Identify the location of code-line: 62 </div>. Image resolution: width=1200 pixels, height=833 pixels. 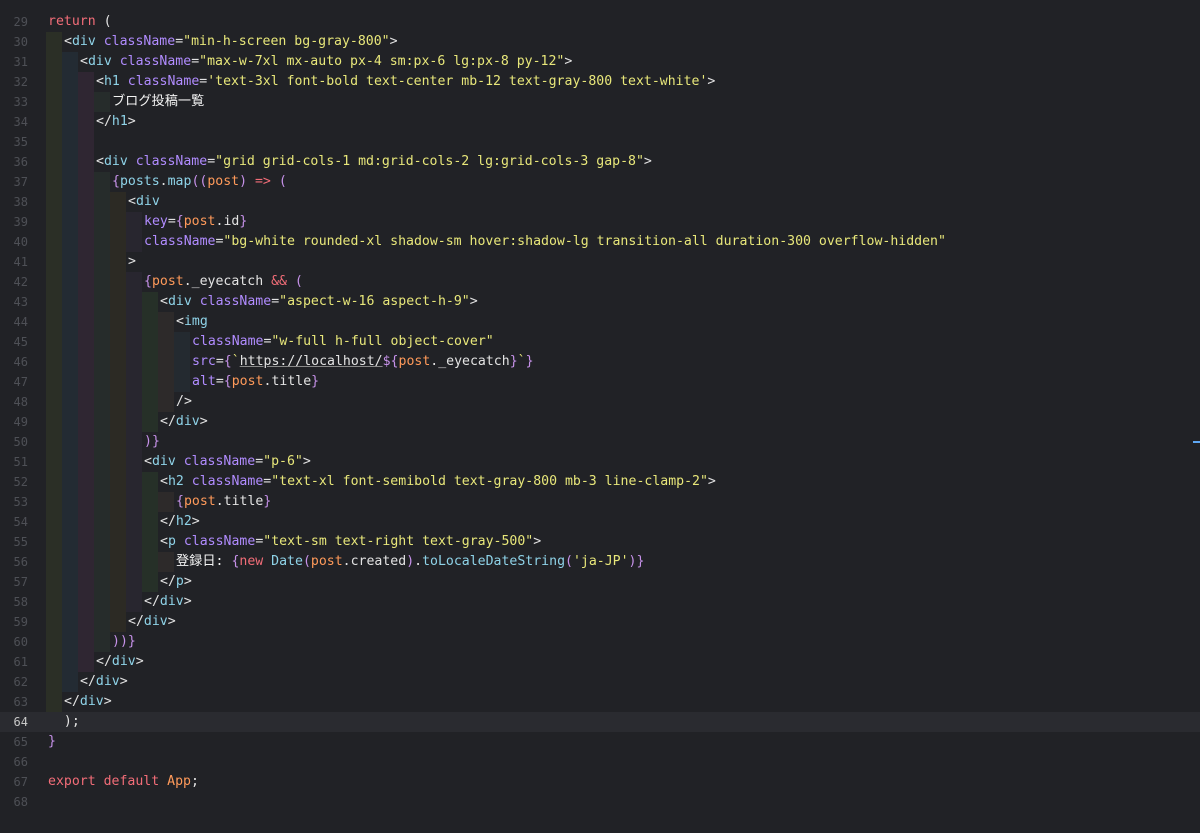
(600, 682).